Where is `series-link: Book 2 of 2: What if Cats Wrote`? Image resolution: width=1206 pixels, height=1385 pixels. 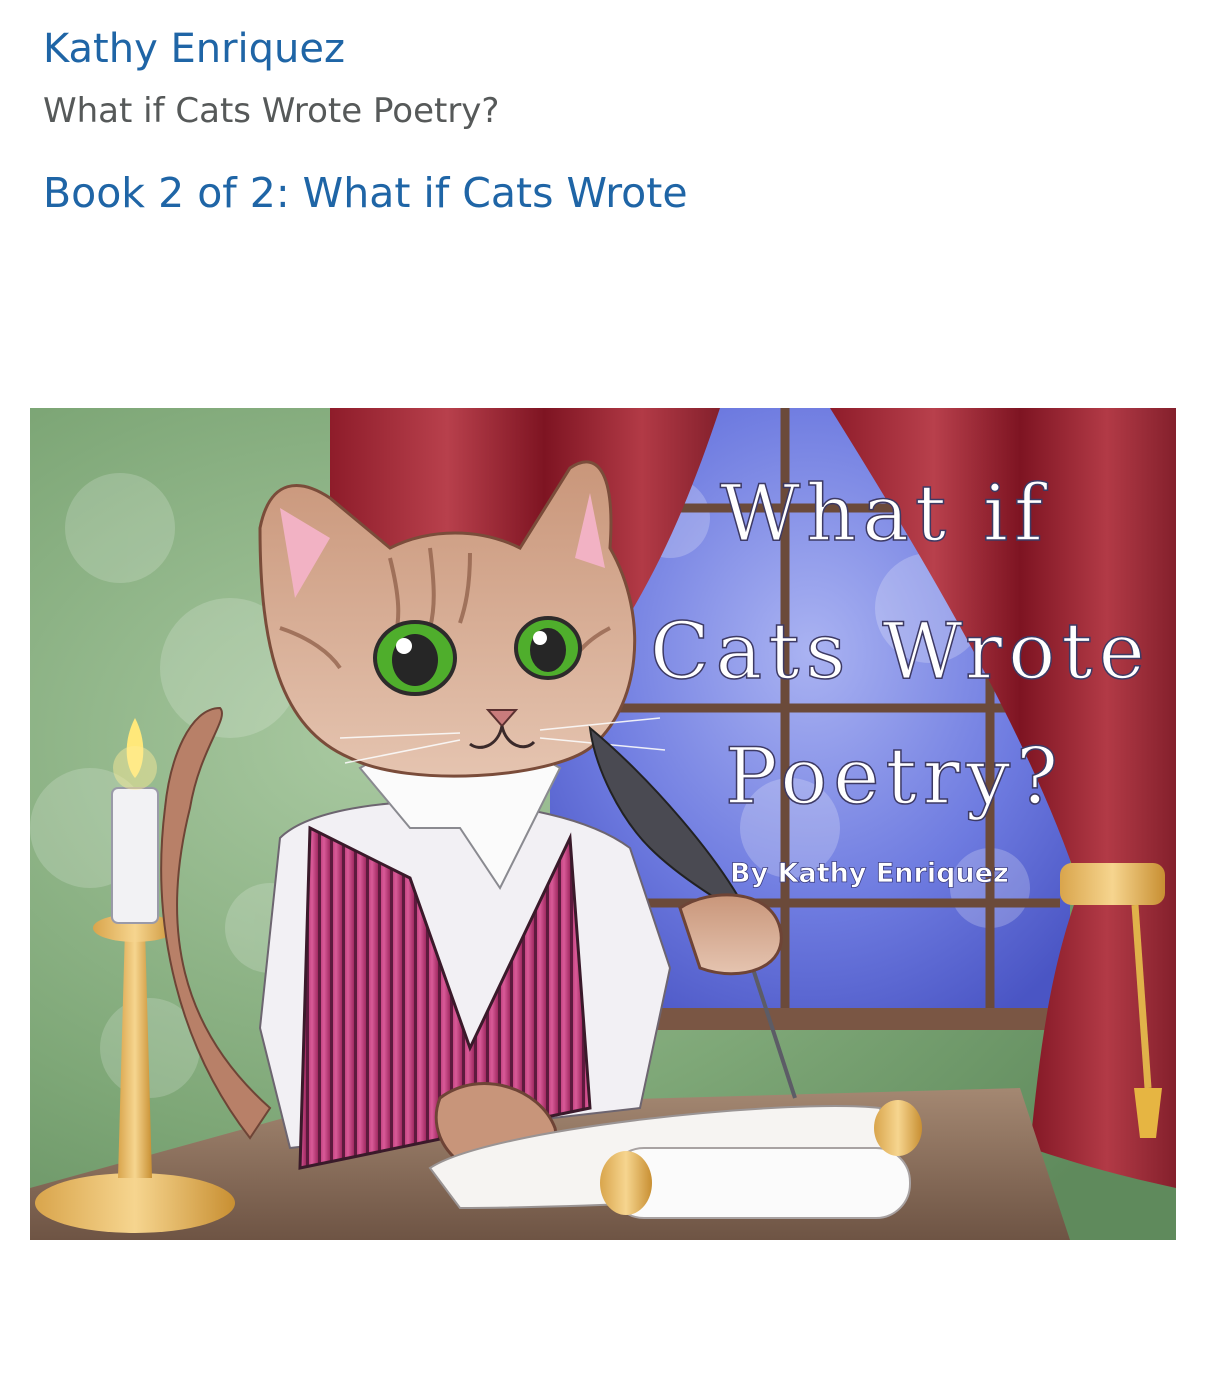 series-link: Book 2 of 2: What if Cats Wrote is located at coordinates (365, 193).